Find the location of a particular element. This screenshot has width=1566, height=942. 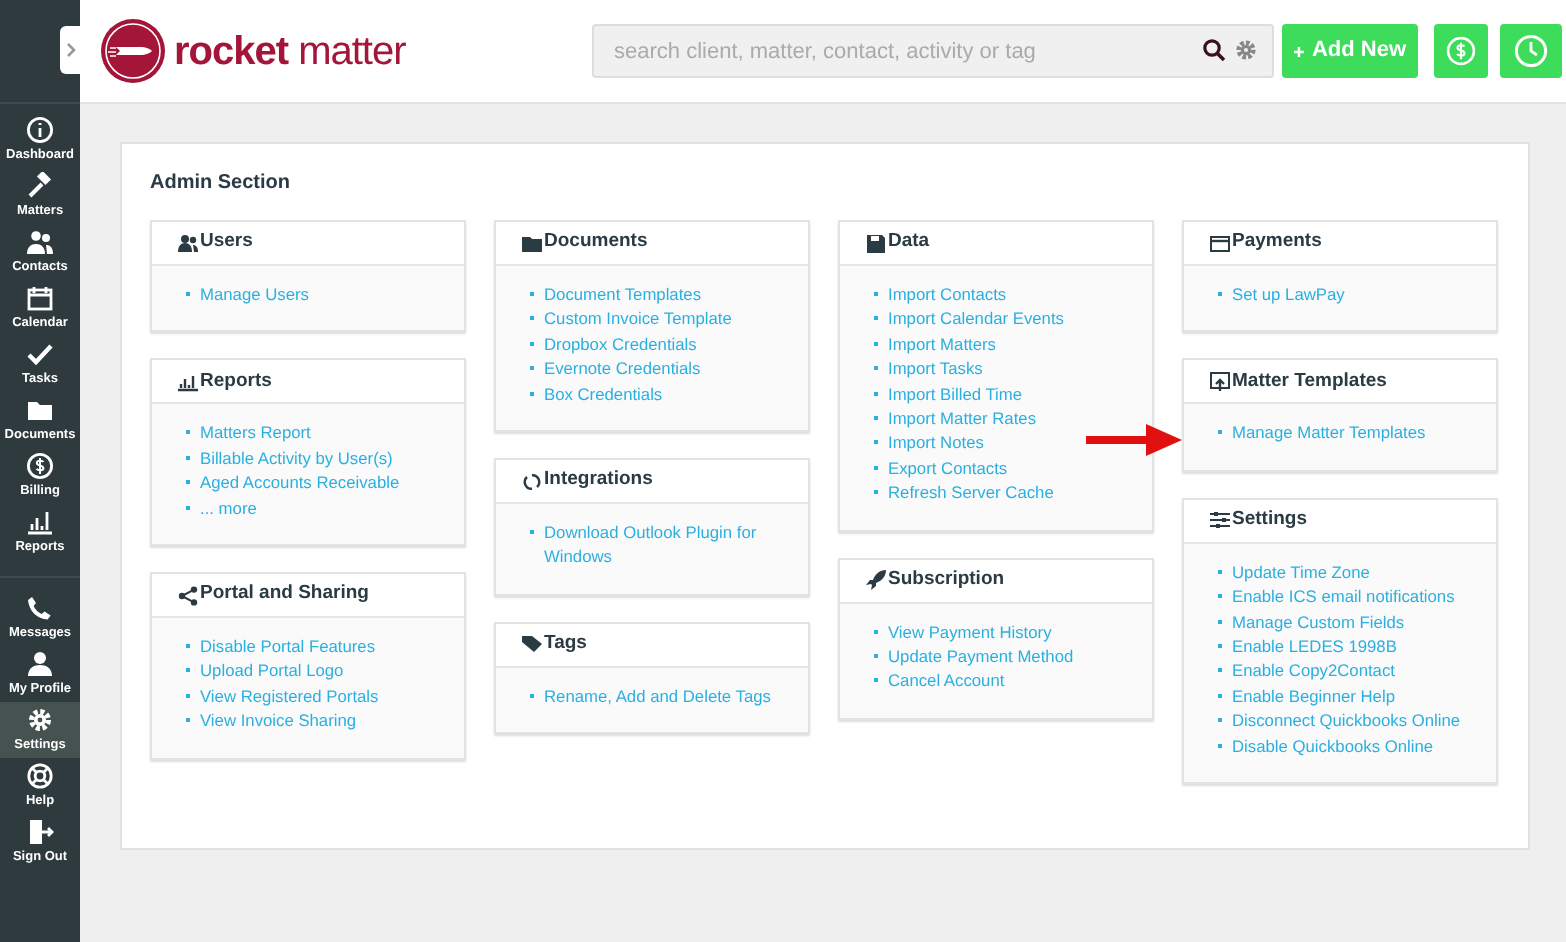

billing-button is located at coordinates (1461, 51).